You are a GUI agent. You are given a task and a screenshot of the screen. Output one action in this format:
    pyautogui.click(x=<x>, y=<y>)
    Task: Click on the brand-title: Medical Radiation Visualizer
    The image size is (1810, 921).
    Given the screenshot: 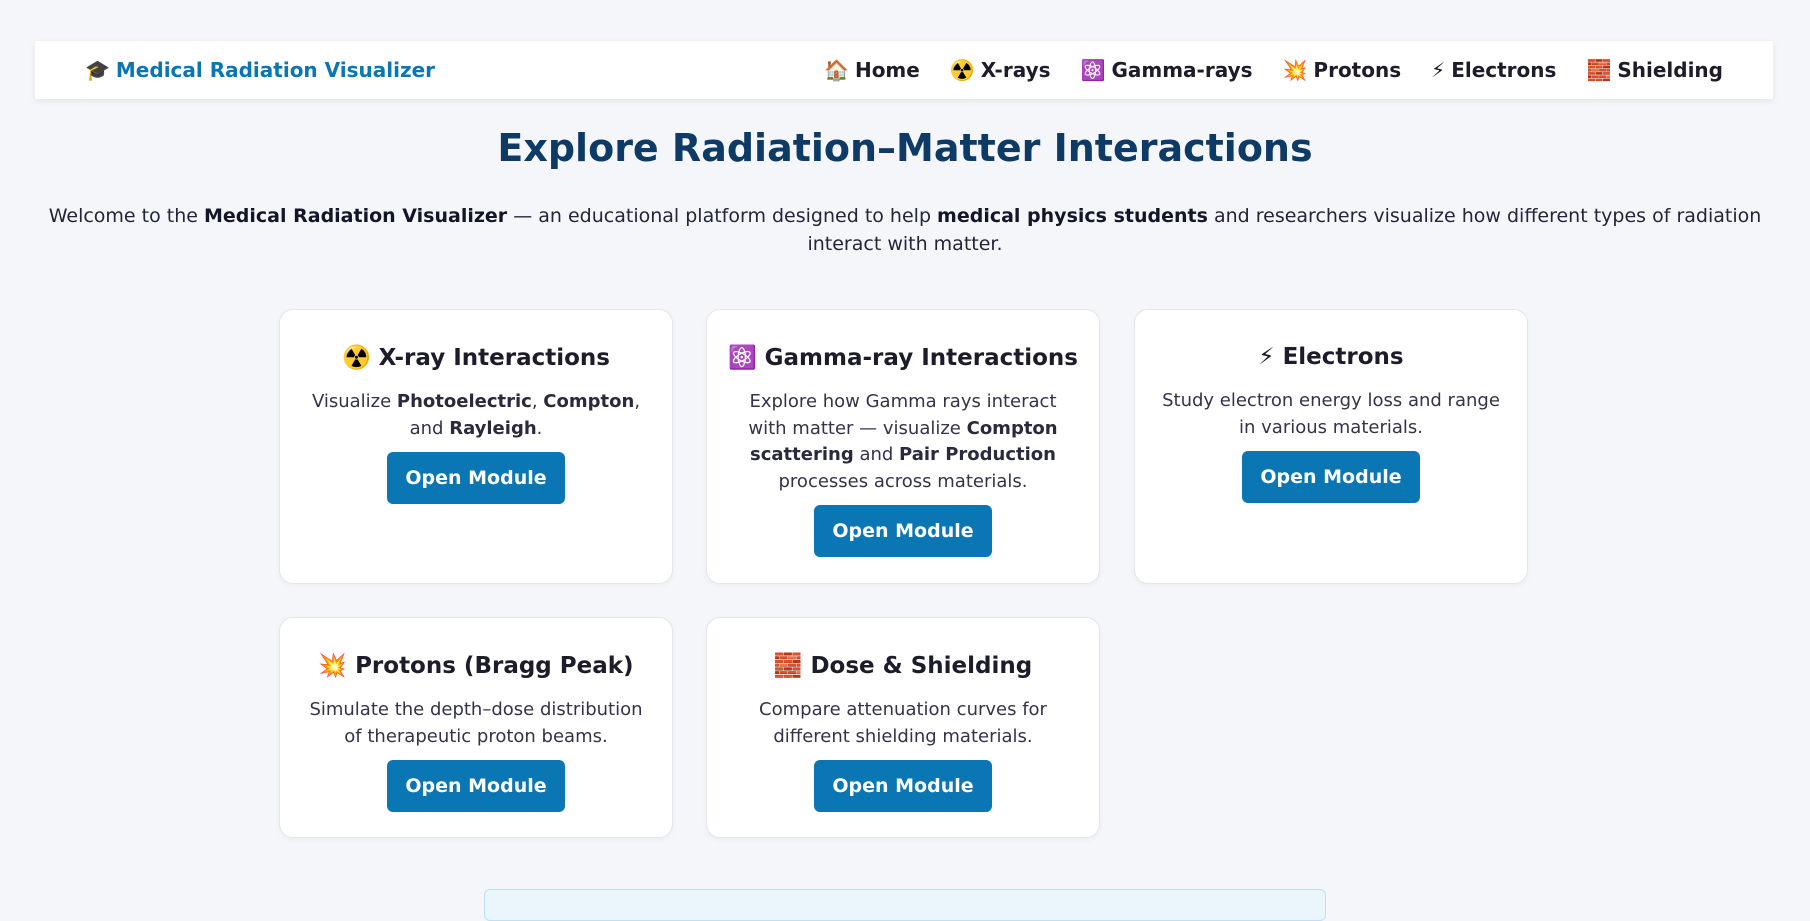 What is the action you would take?
    pyautogui.click(x=275, y=70)
    